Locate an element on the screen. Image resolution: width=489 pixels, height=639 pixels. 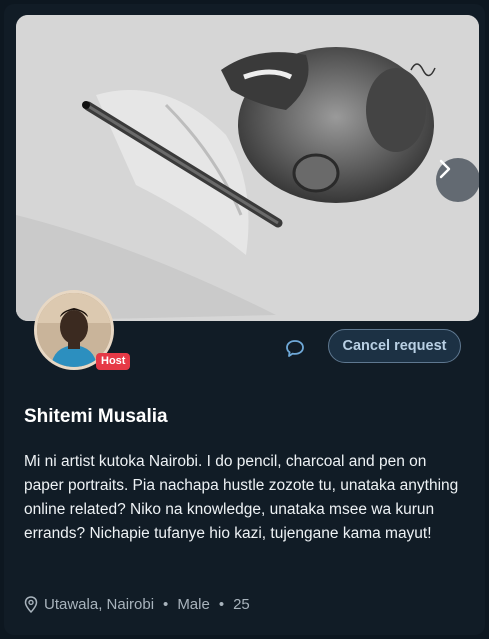
profile-gender: Male is located at coordinates (193, 604).